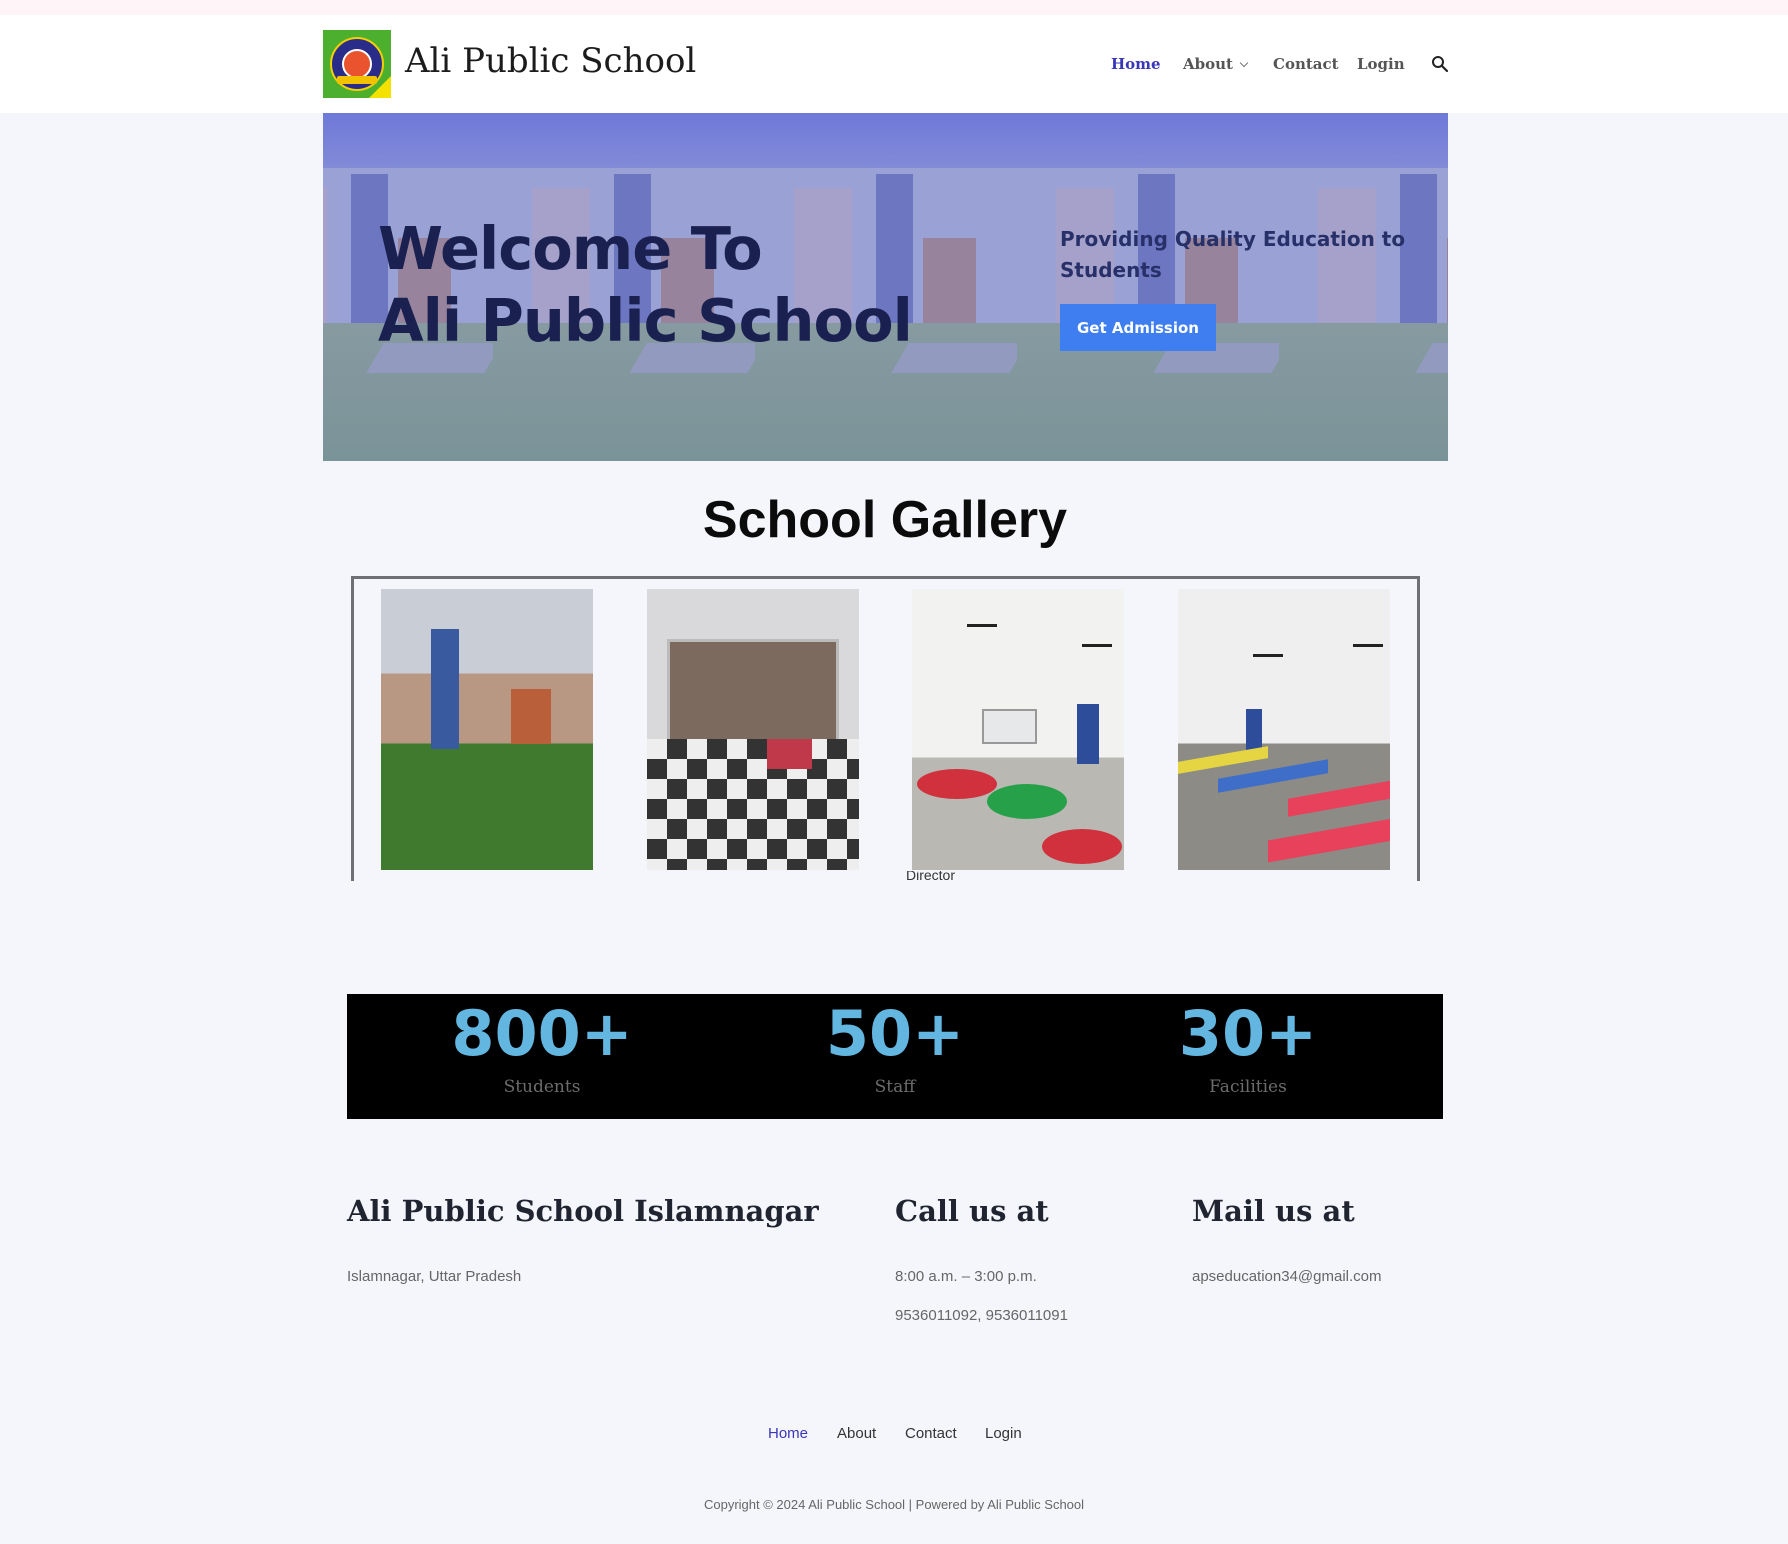 This screenshot has height=1544, width=1788. I want to click on stat-students-value: 800+, so click(542, 1033).